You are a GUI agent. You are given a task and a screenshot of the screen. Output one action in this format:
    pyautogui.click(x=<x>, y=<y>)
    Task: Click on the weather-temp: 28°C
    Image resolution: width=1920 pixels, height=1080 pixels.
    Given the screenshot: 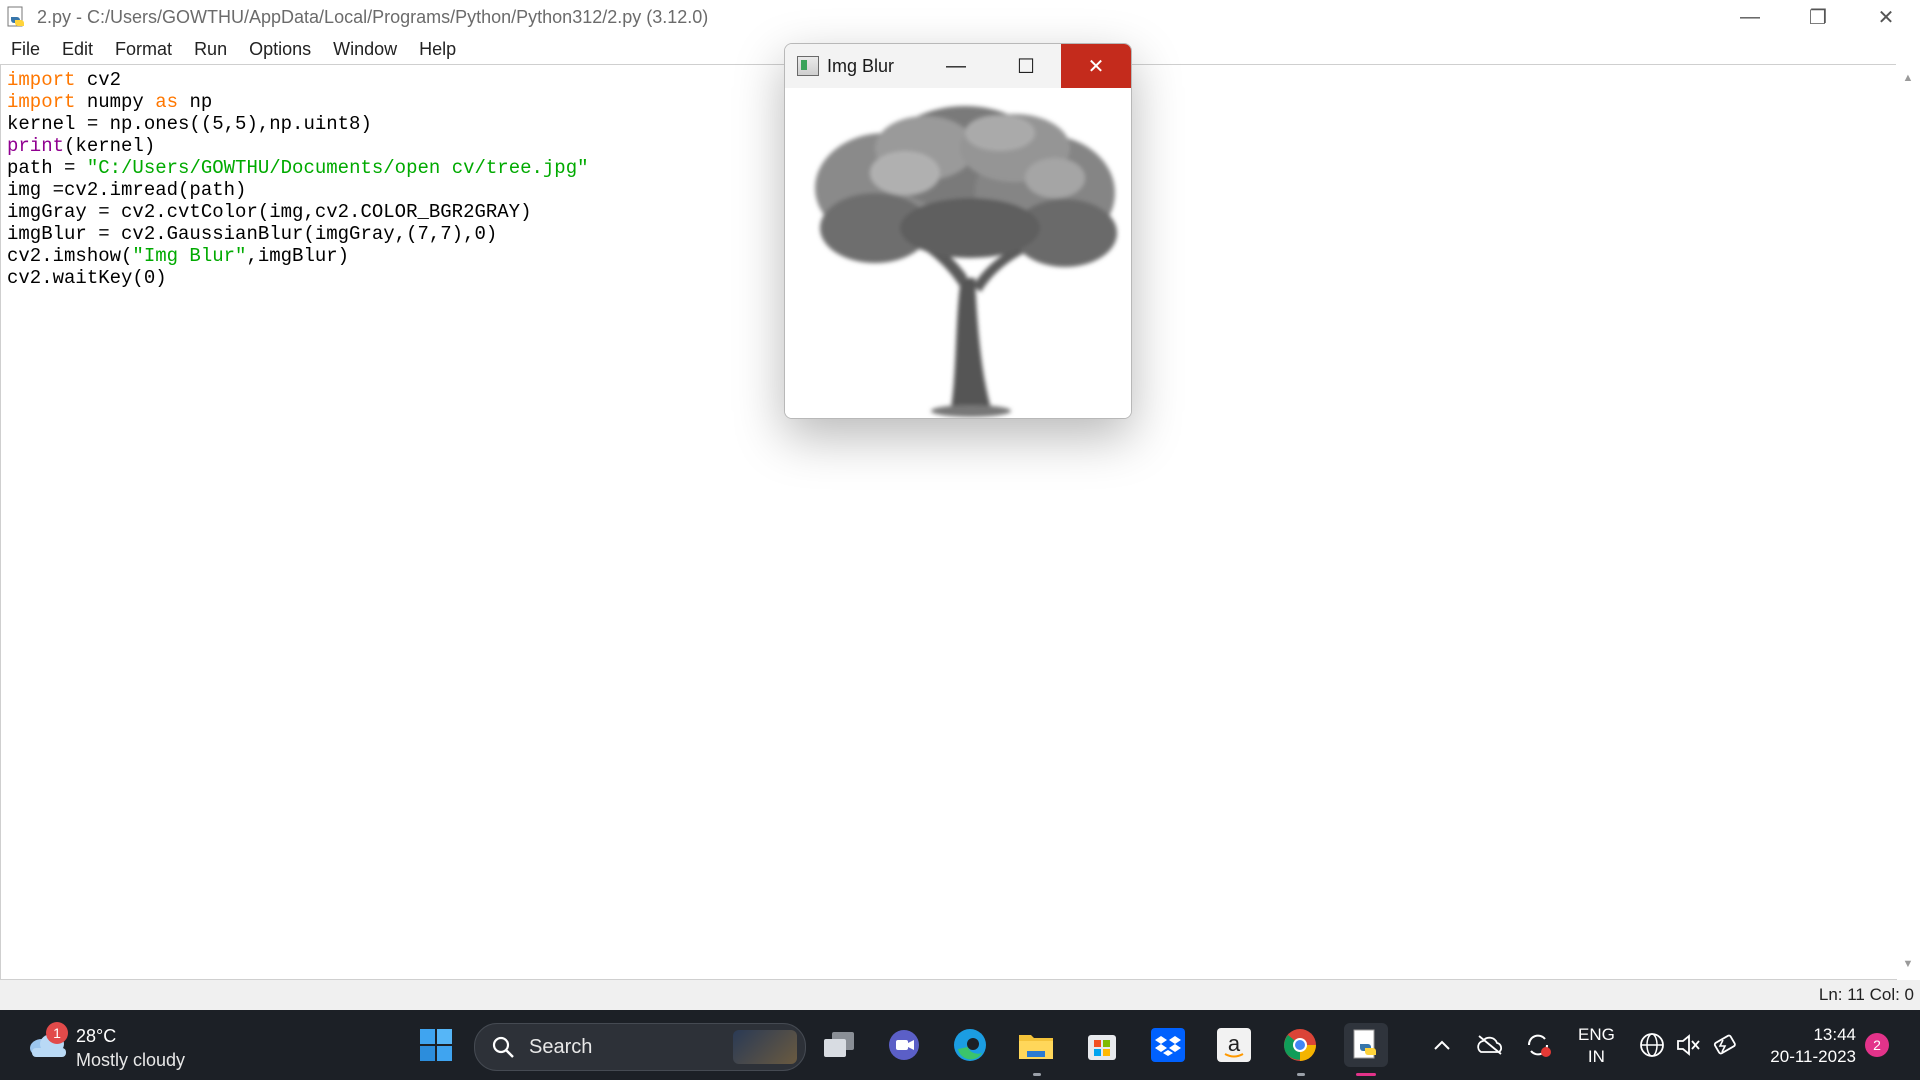 What is the action you would take?
    pyautogui.click(x=96, y=1036)
    